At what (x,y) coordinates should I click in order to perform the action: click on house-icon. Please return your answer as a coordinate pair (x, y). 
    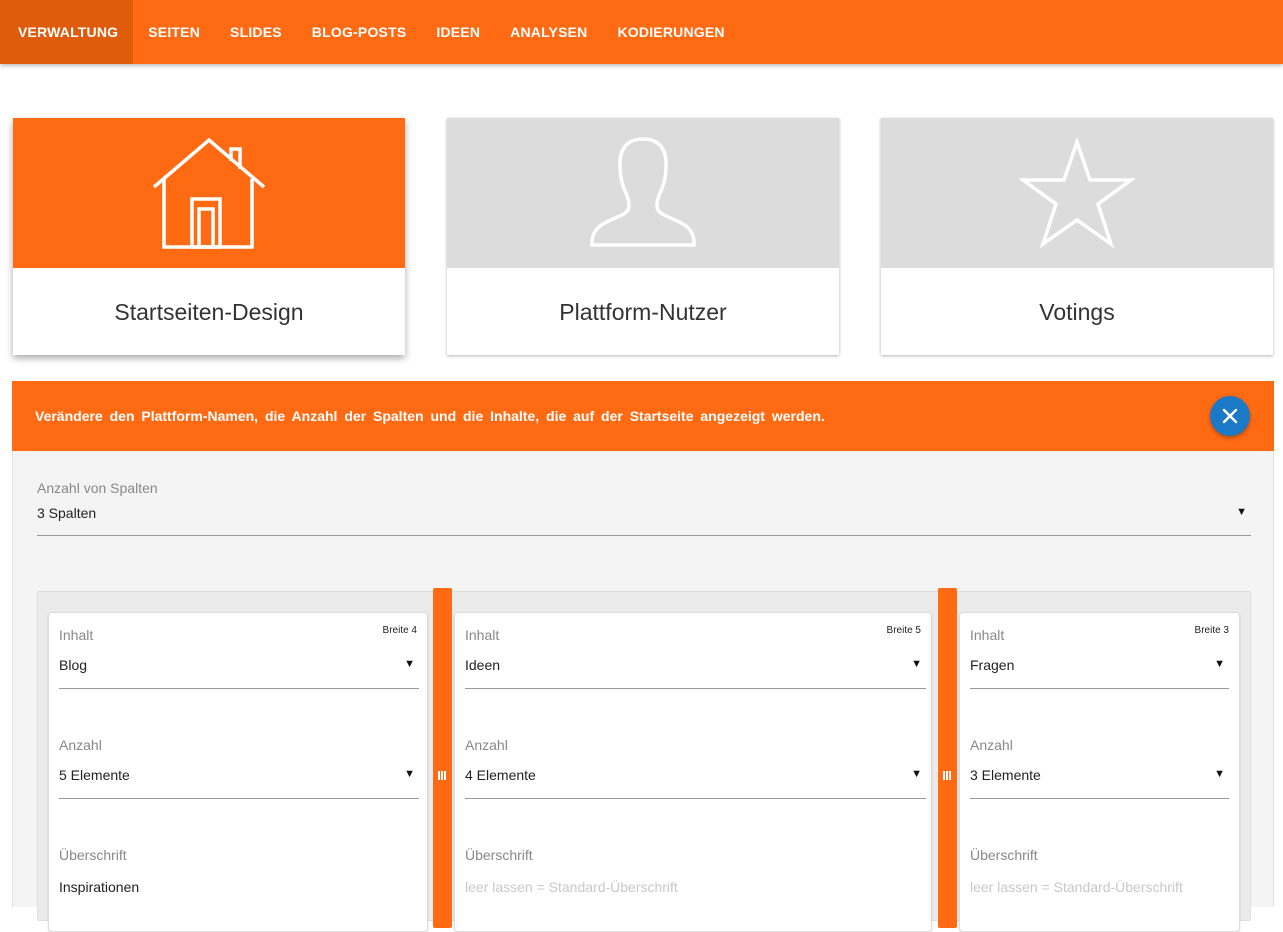
    Looking at the image, I should click on (209, 193).